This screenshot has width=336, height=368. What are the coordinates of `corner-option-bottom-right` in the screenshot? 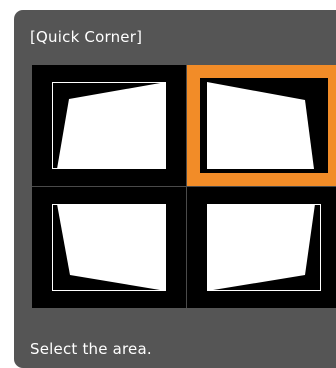 It's located at (261, 247).